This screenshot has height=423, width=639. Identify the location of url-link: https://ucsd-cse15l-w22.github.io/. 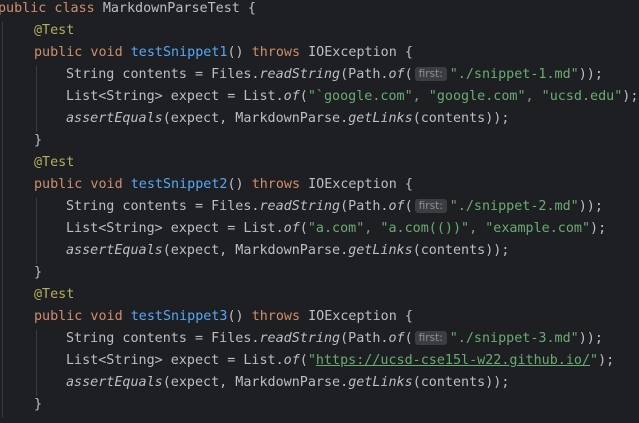
(453, 360).